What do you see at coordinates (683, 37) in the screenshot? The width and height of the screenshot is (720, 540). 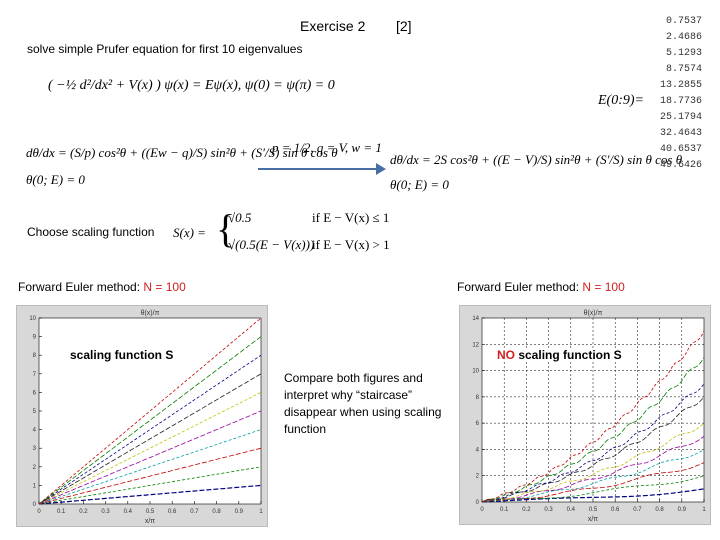 I see `eigenvalue: 2.4686` at bounding box center [683, 37].